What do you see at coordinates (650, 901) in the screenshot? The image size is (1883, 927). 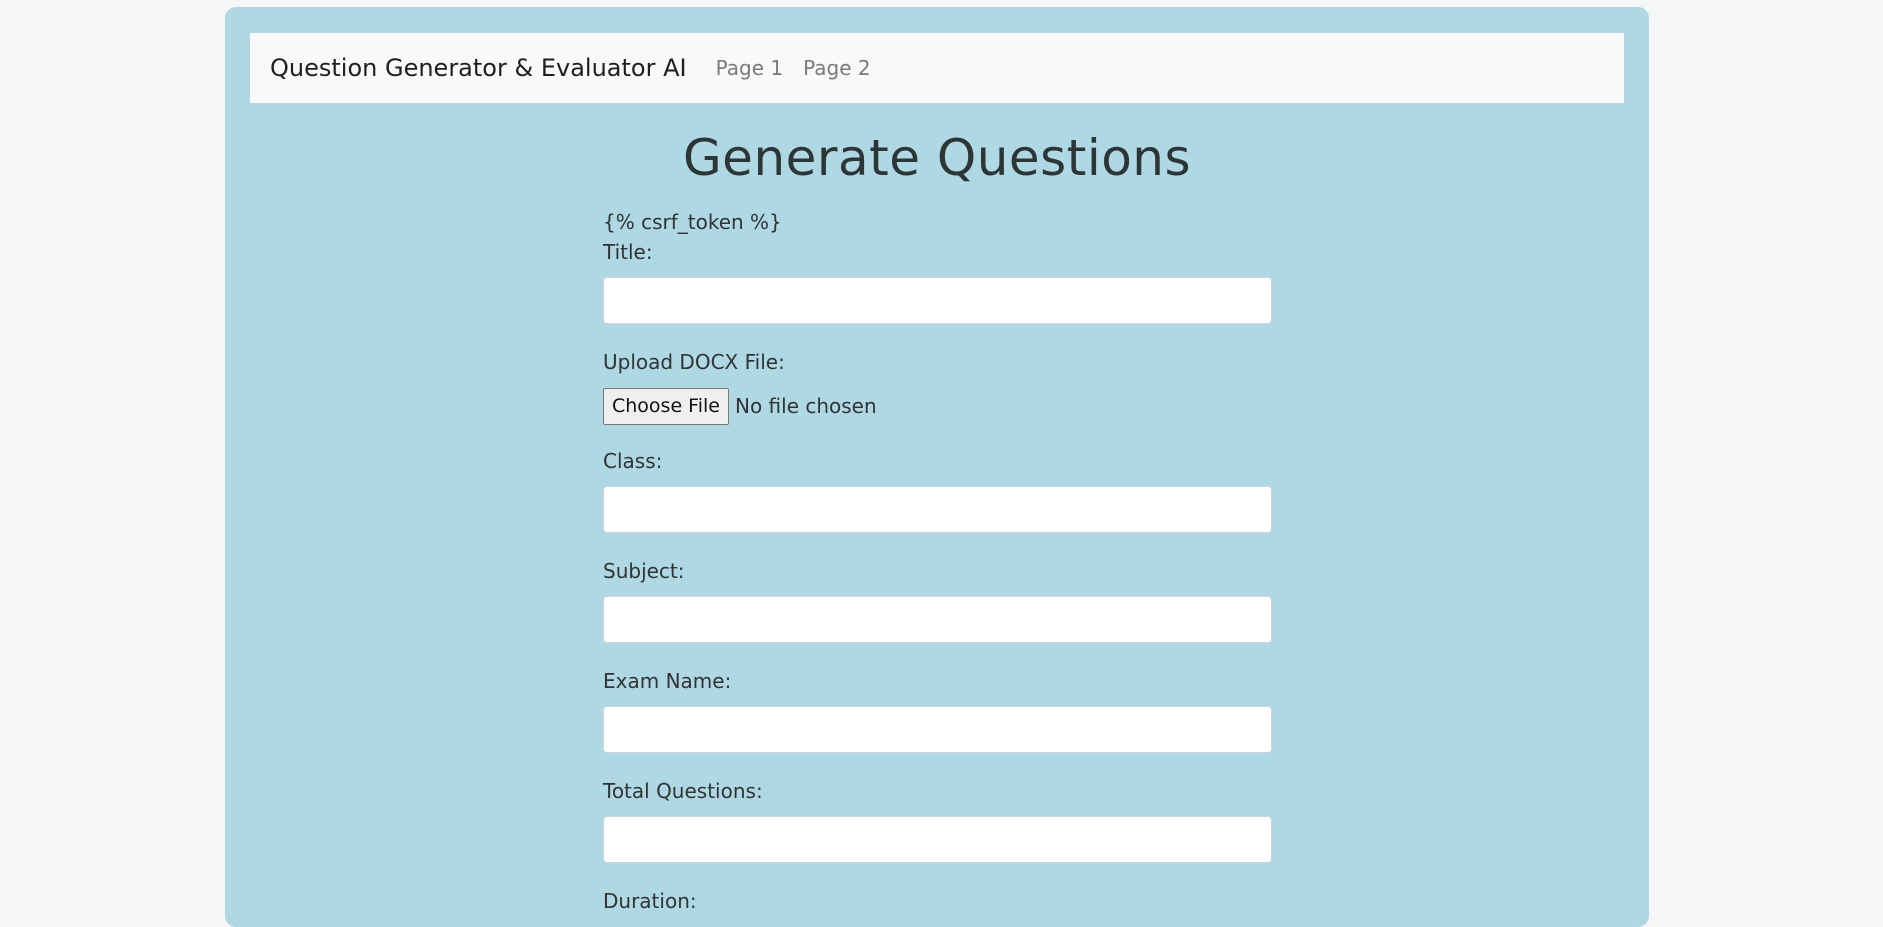 I see `duration-label: Duration:` at bounding box center [650, 901].